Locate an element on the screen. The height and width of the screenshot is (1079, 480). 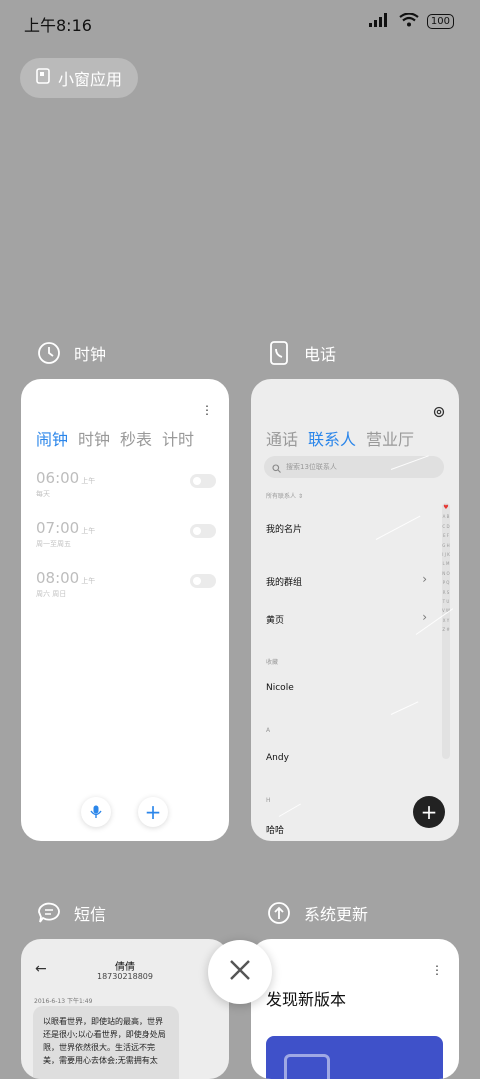
sms-app-title: 短信 is located at coordinates (90, 914).